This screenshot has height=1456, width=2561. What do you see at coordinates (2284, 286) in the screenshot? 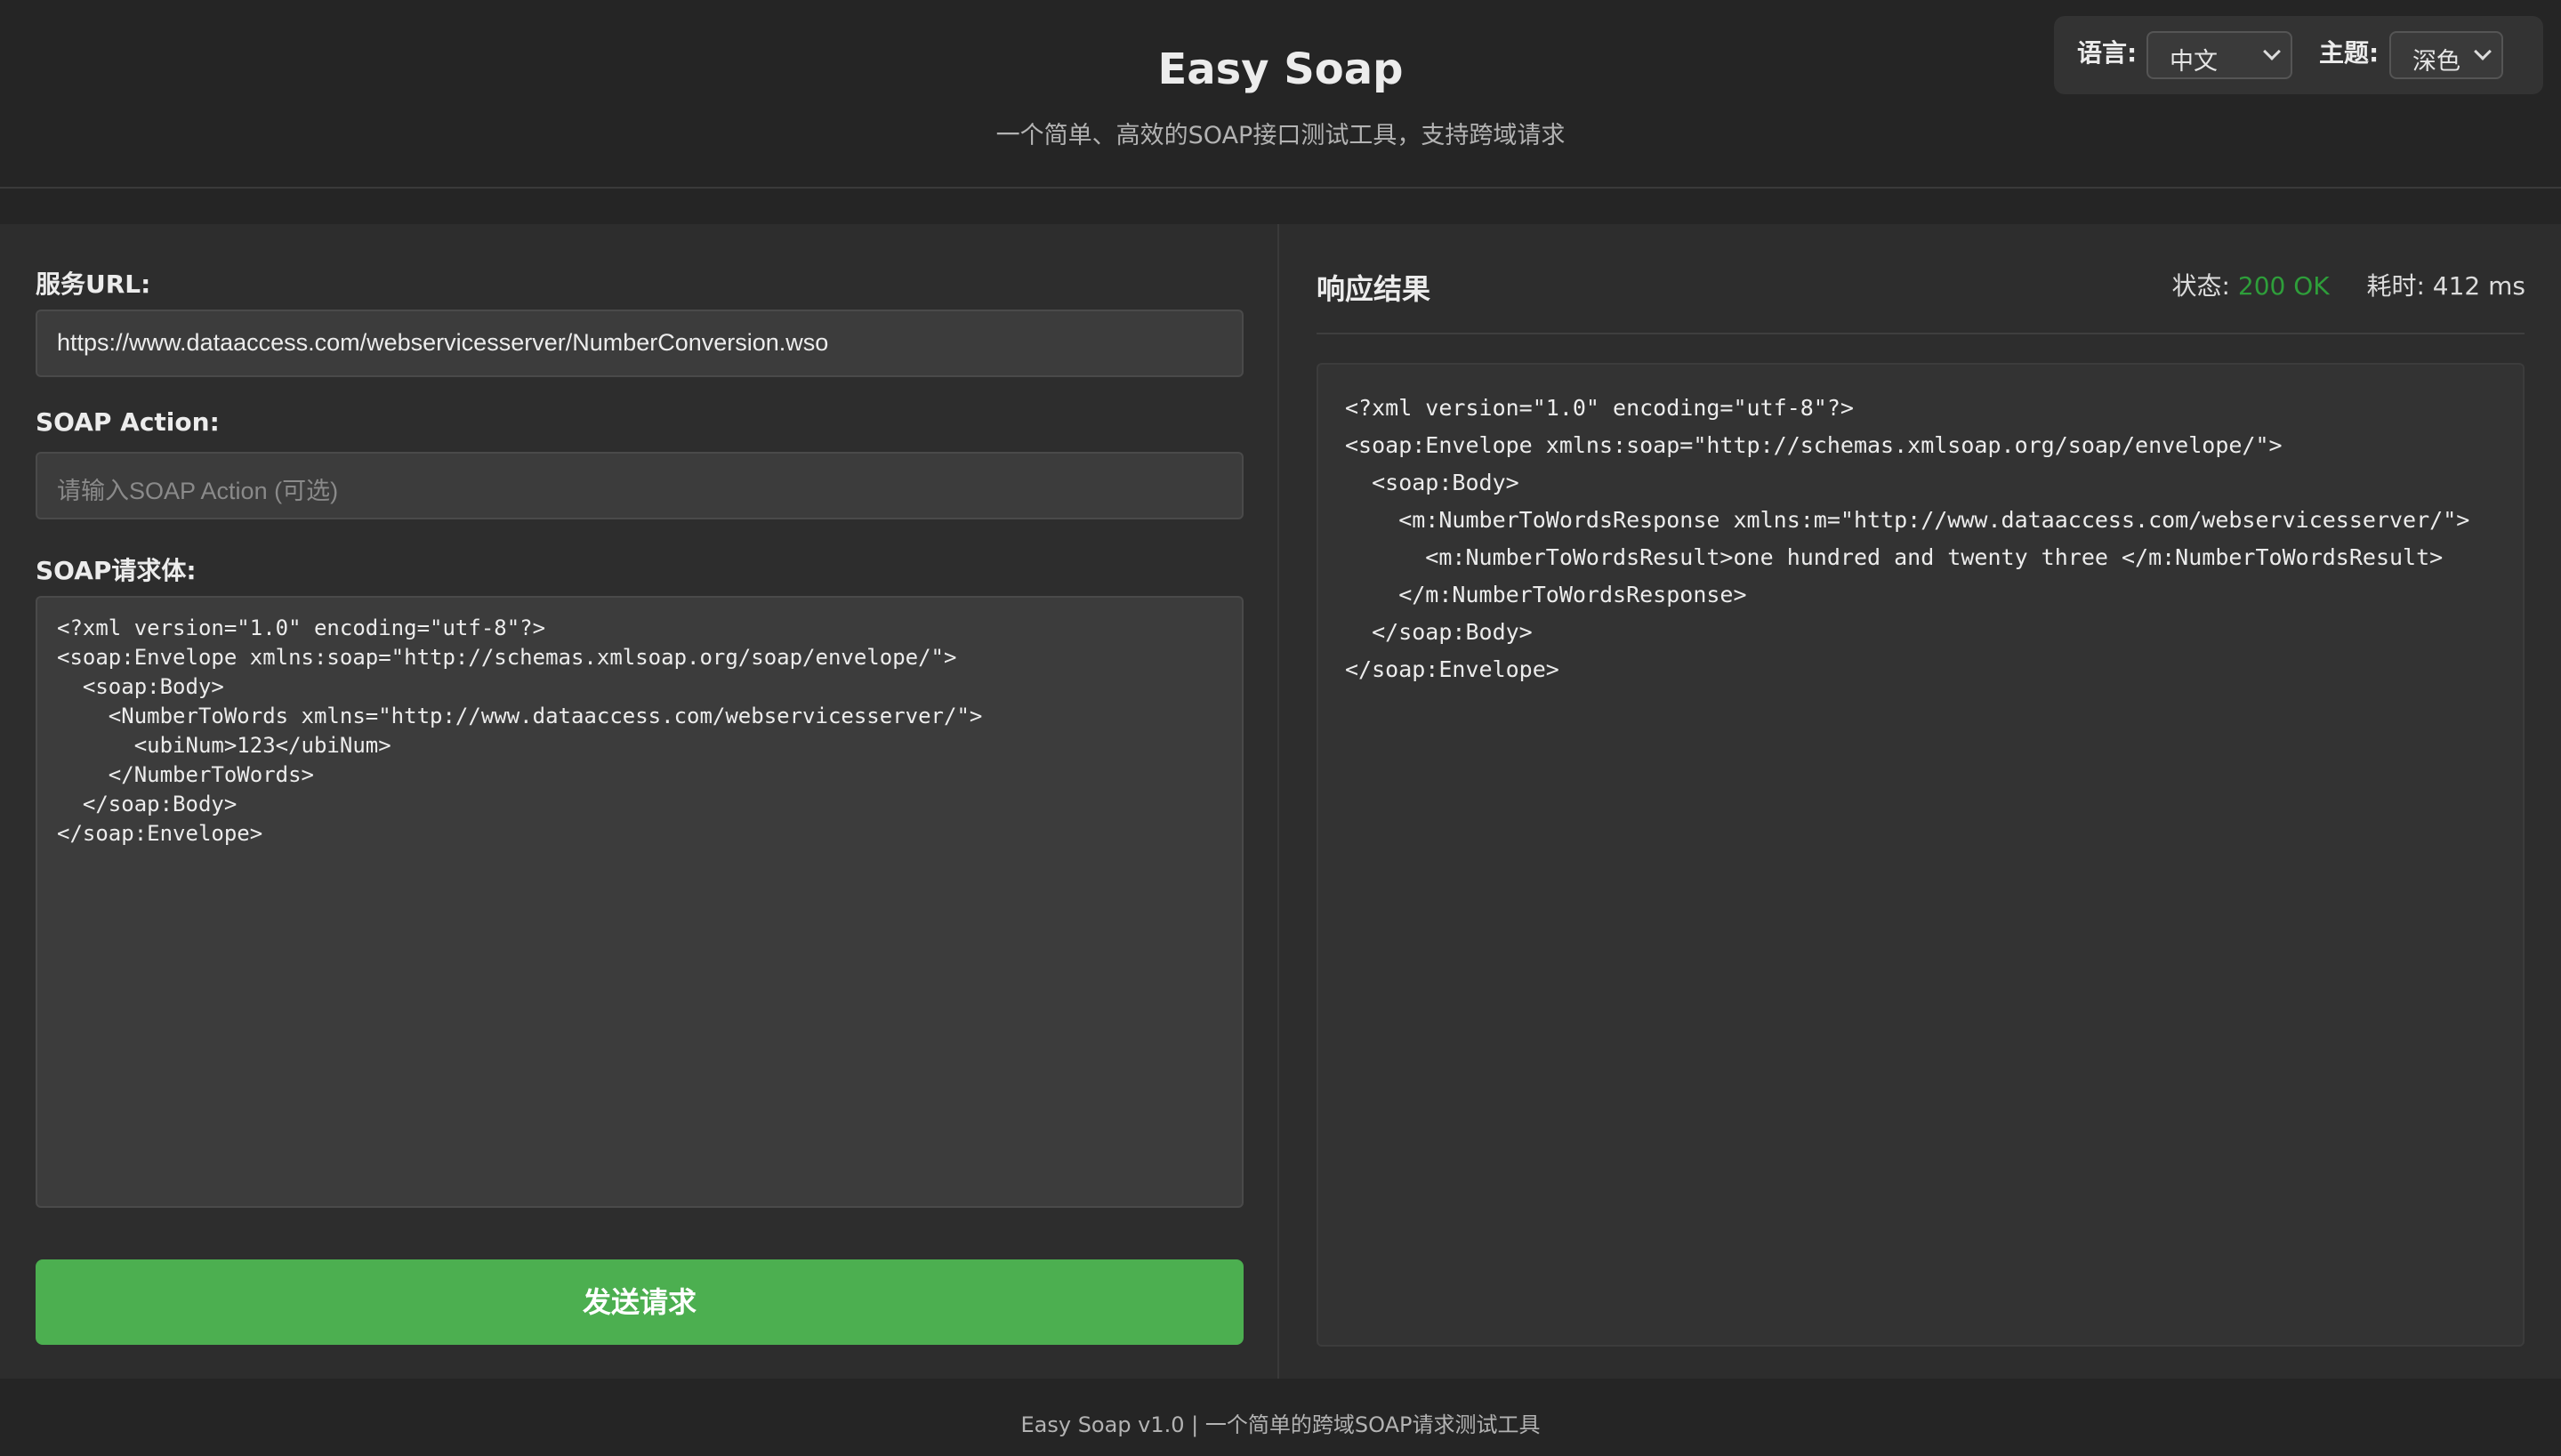
I see `status-badge: 200 OK` at bounding box center [2284, 286].